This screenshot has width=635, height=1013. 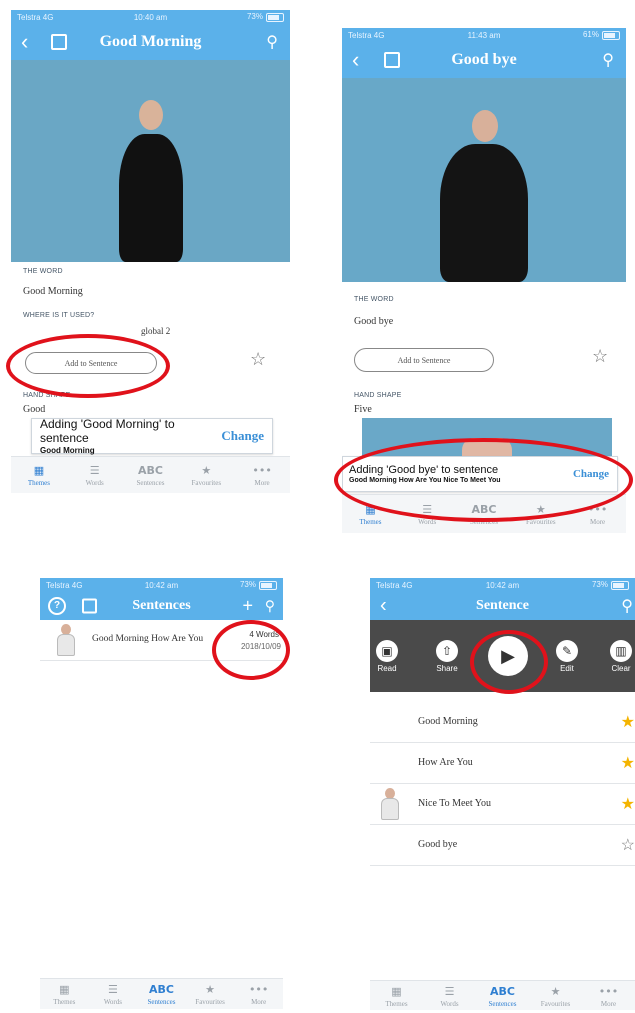 I want to click on read-button: ▣ Read, so click(x=387, y=656).